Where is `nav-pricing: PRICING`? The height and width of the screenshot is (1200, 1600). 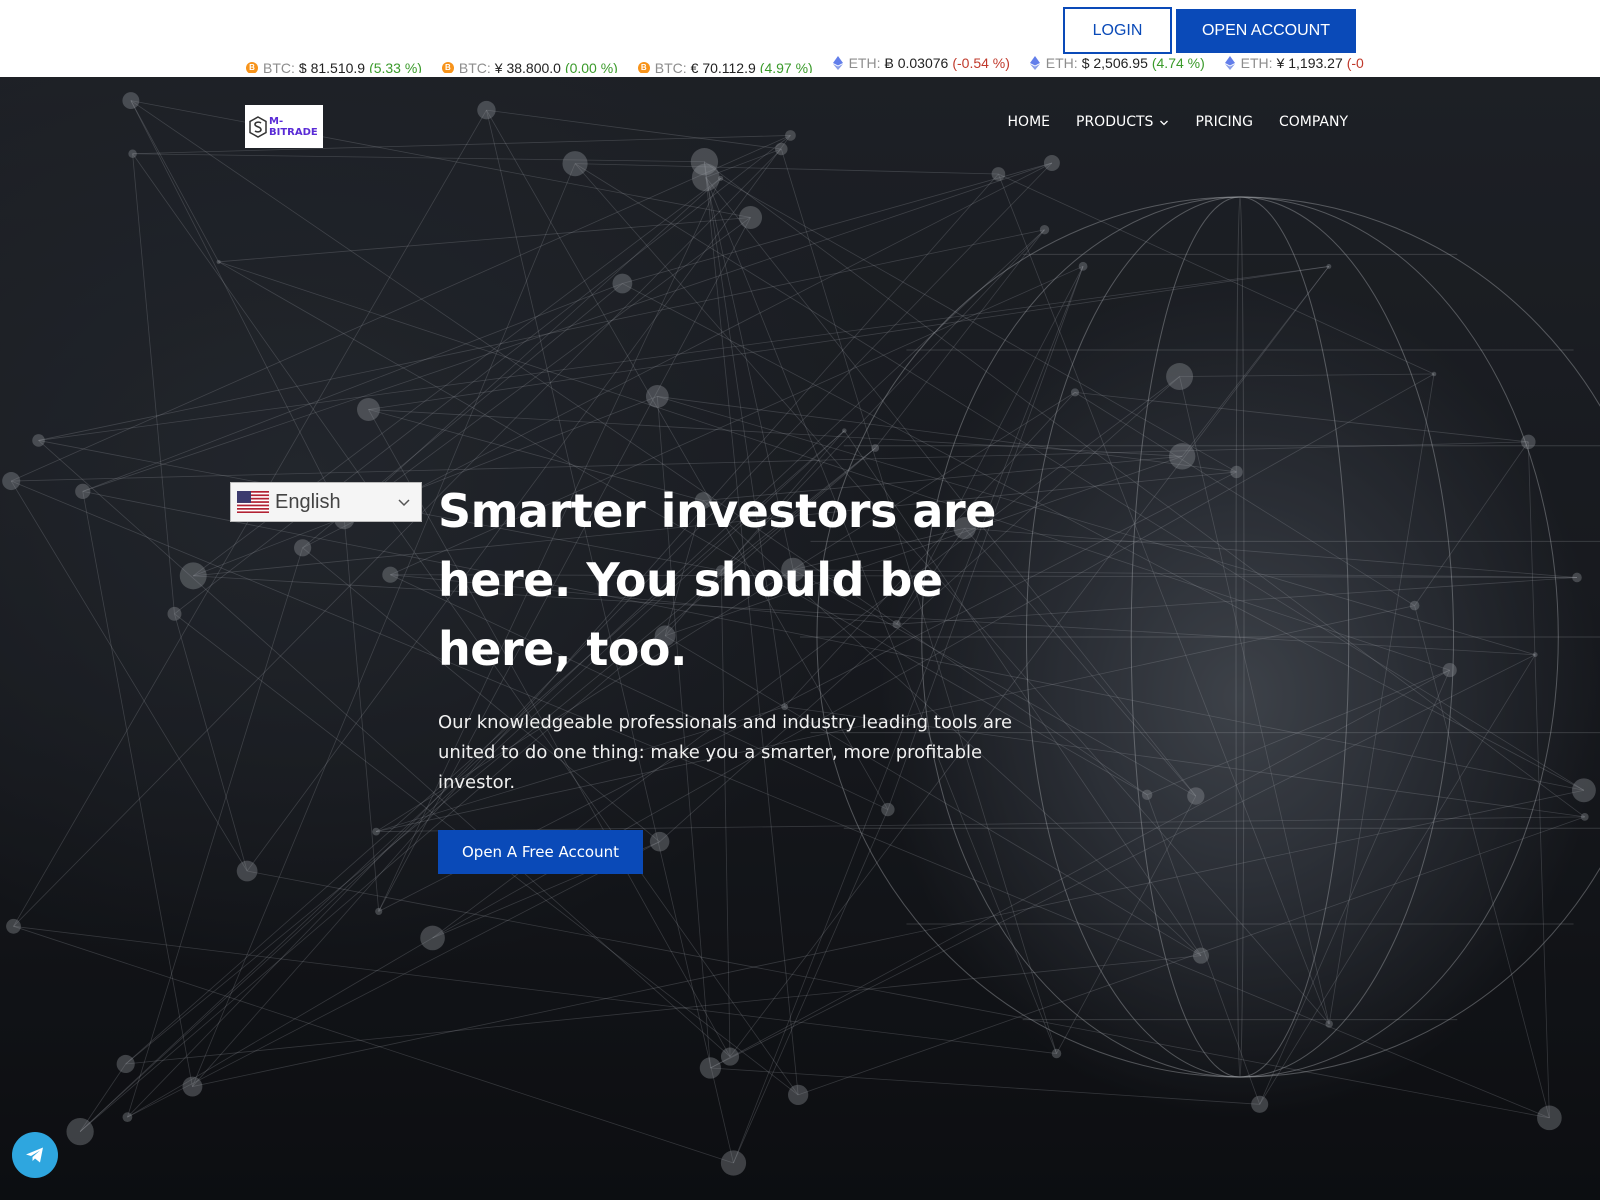 nav-pricing: PRICING is located at coordinates (1224, 122).